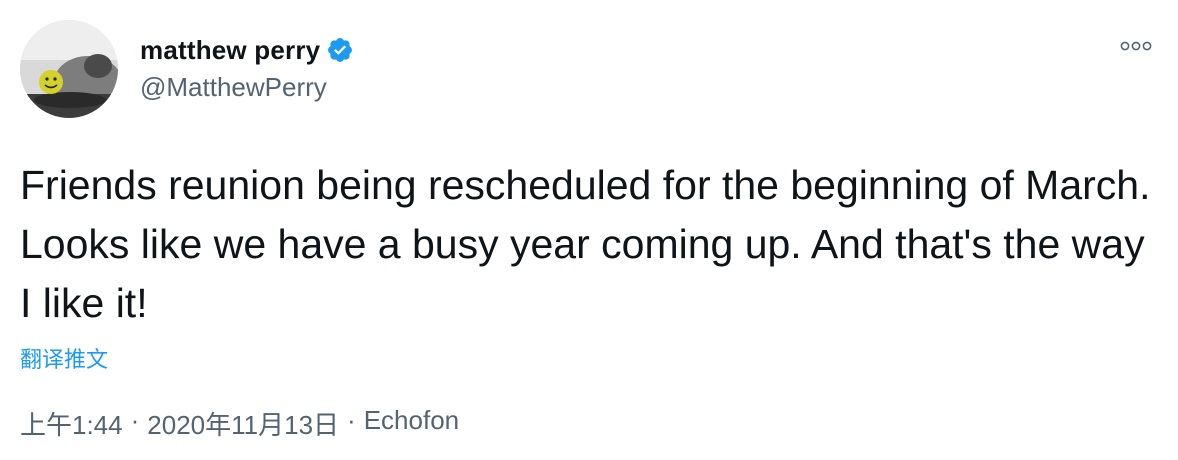 Image resolution: width=1178 pixels, height=460 pixels. I want to click on more-options-button, so click(1136, 46).